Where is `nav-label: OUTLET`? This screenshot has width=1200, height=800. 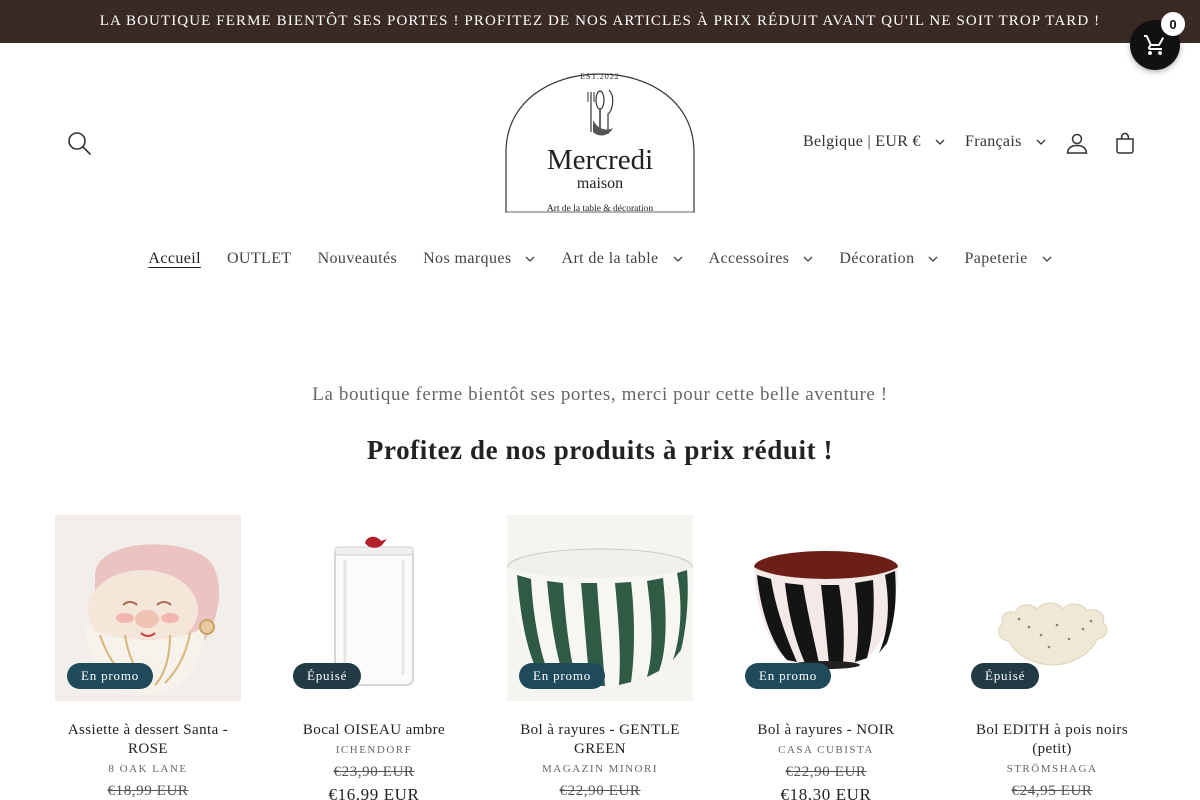 nav-label: OUTLET is located at coordinates (259, 258).